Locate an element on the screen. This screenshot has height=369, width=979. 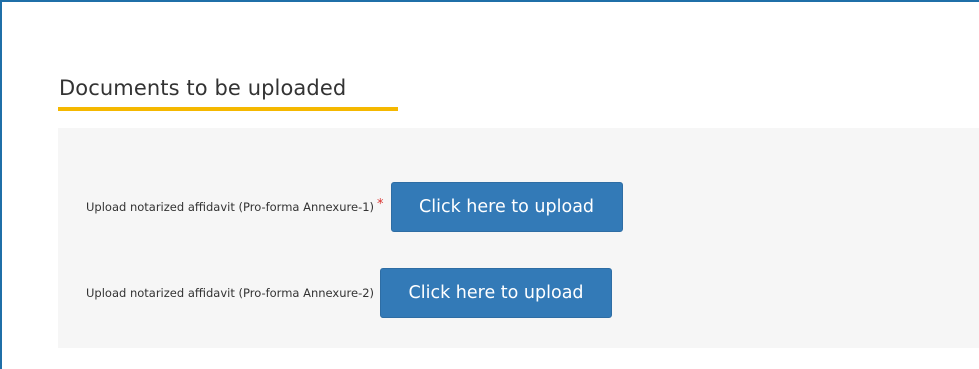
required-asterisk: * is located at coordinates (380, 204).